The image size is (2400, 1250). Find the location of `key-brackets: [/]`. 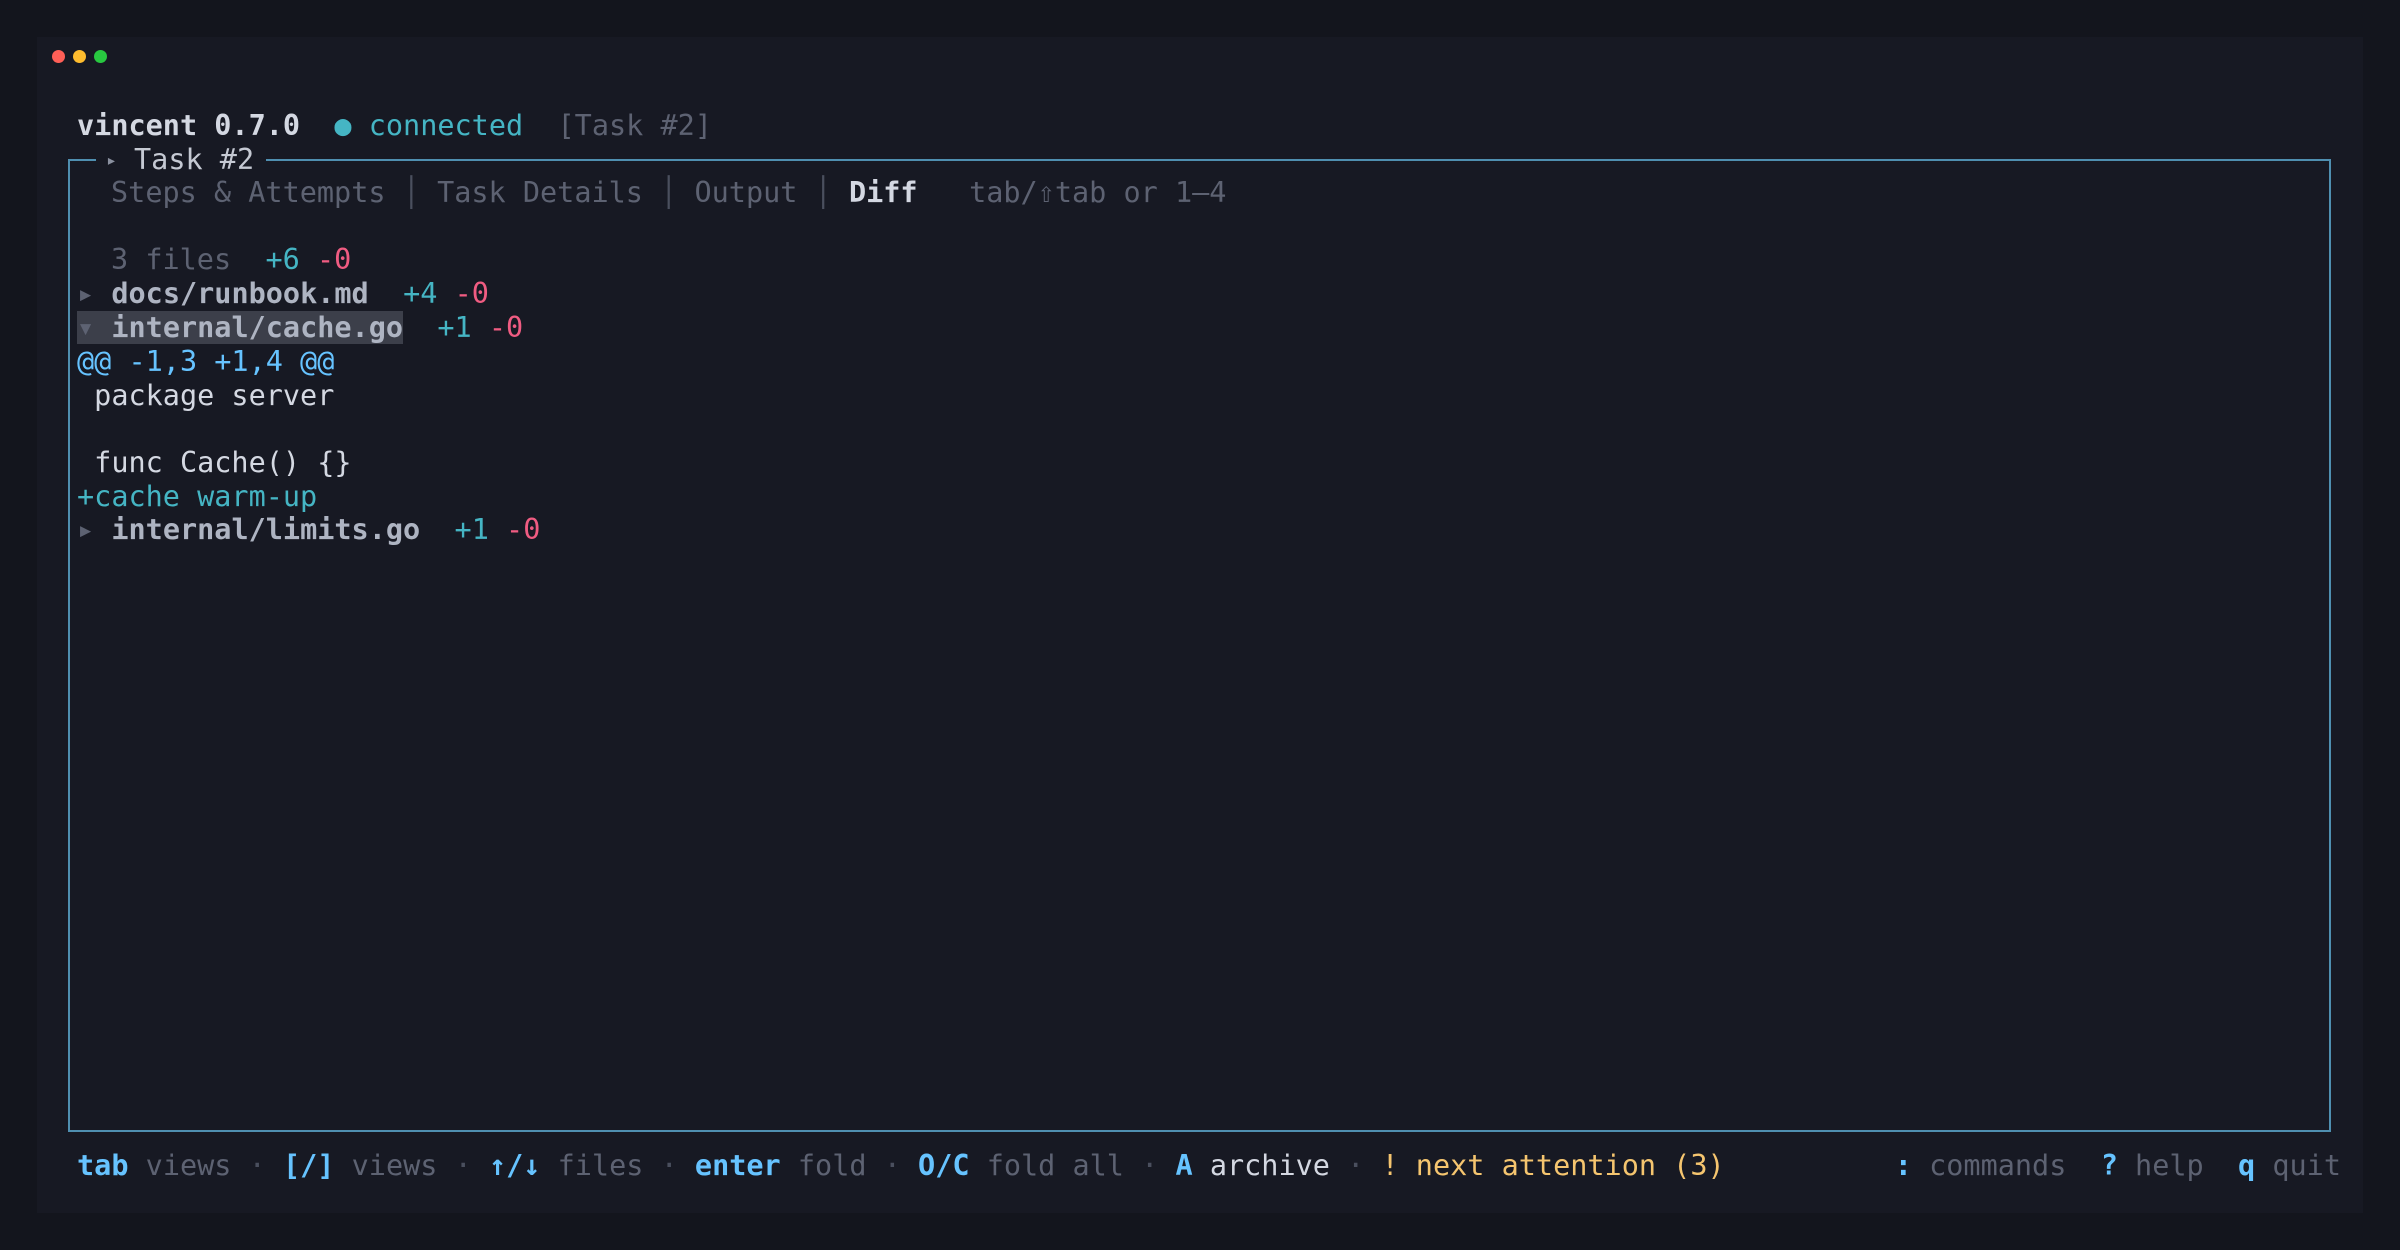

key-brackets: [/] is located at coordinates (308, 1165).